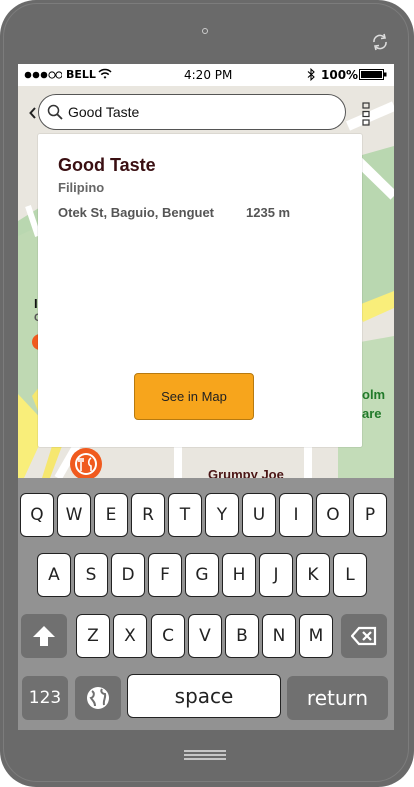  I want to click on search-icon, so click(55, 112).